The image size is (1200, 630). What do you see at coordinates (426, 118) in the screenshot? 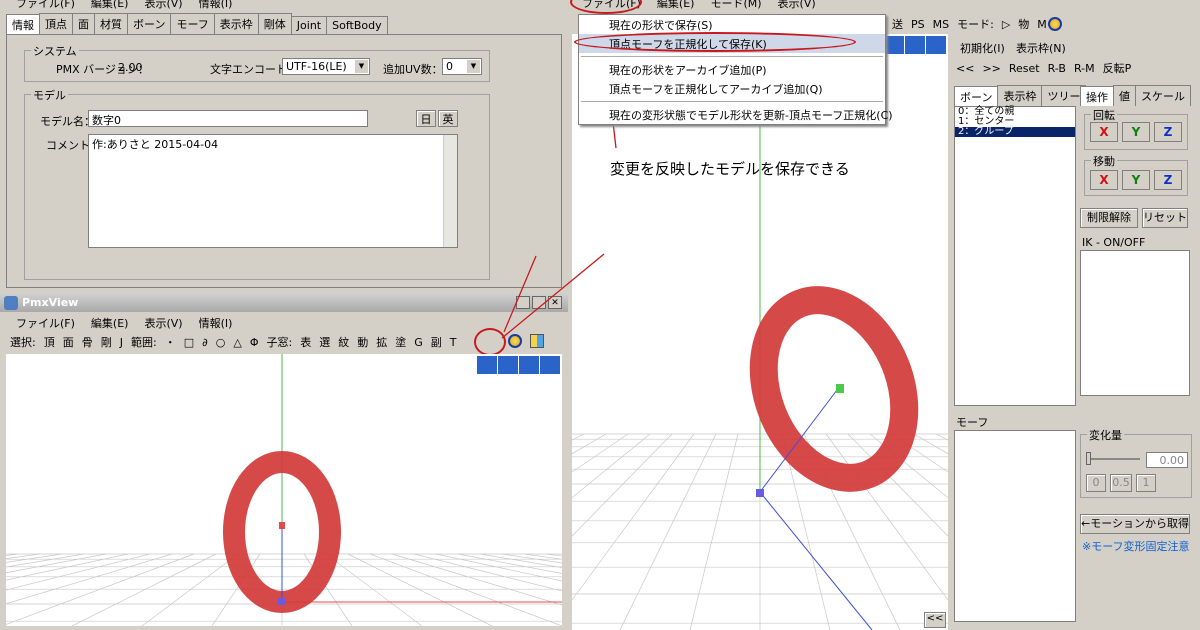
I see `lang-jp-button: 日` at bounding box center [426, 118].